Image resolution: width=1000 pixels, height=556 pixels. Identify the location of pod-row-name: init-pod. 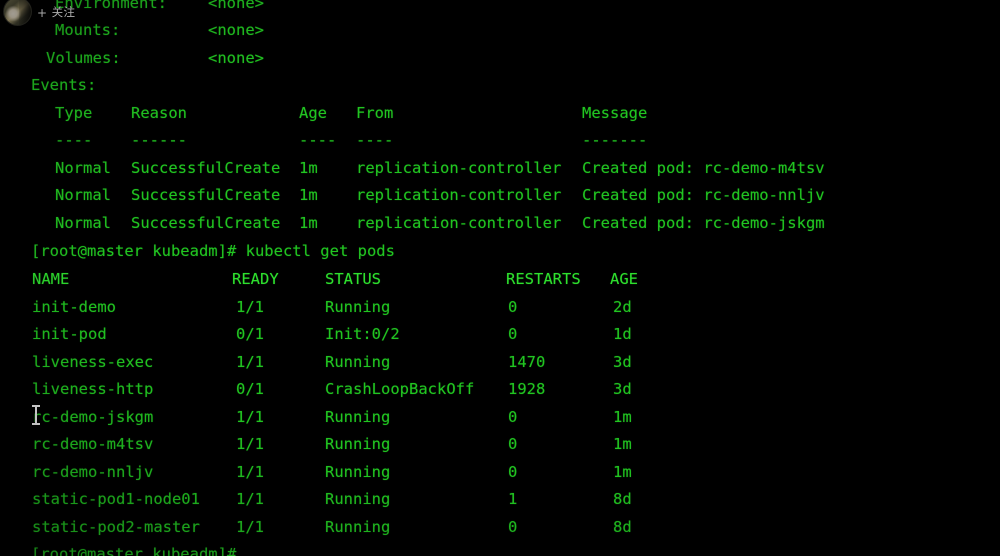
(69, 334).